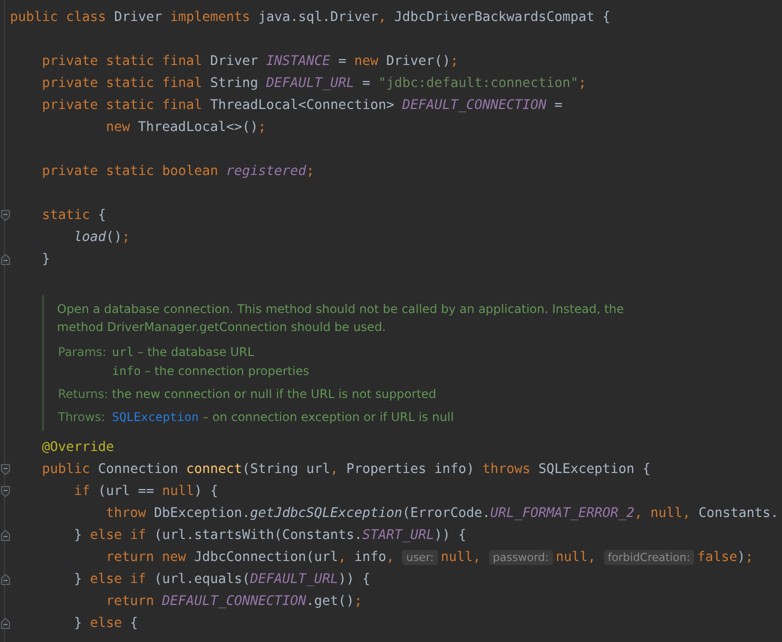  Describe the element at coordinates (314, 83) in the screenshot. I see `code-text: private static final String DEFAULT_URL = "jdbc:default:connection";` at that location.